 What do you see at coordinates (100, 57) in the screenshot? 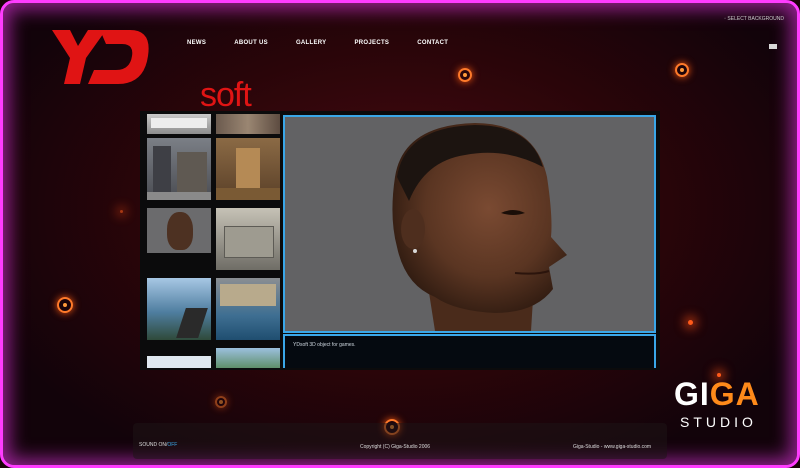
I see `yd-logo-mark-icon` at bounding box center [100, 57].